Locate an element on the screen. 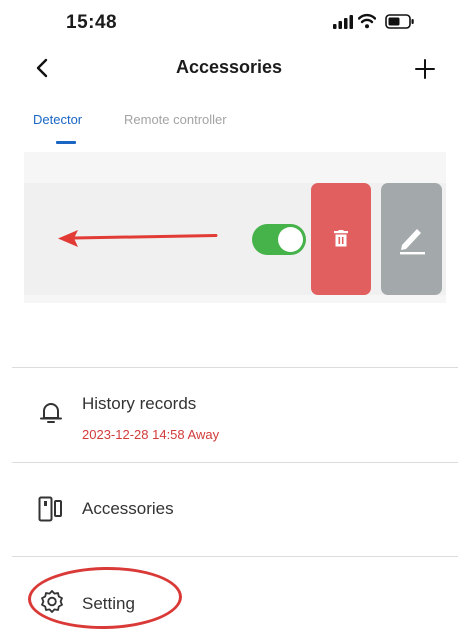 The image size is (458, 641). accessories-label: Accessories is located at coordinates (128, 508).